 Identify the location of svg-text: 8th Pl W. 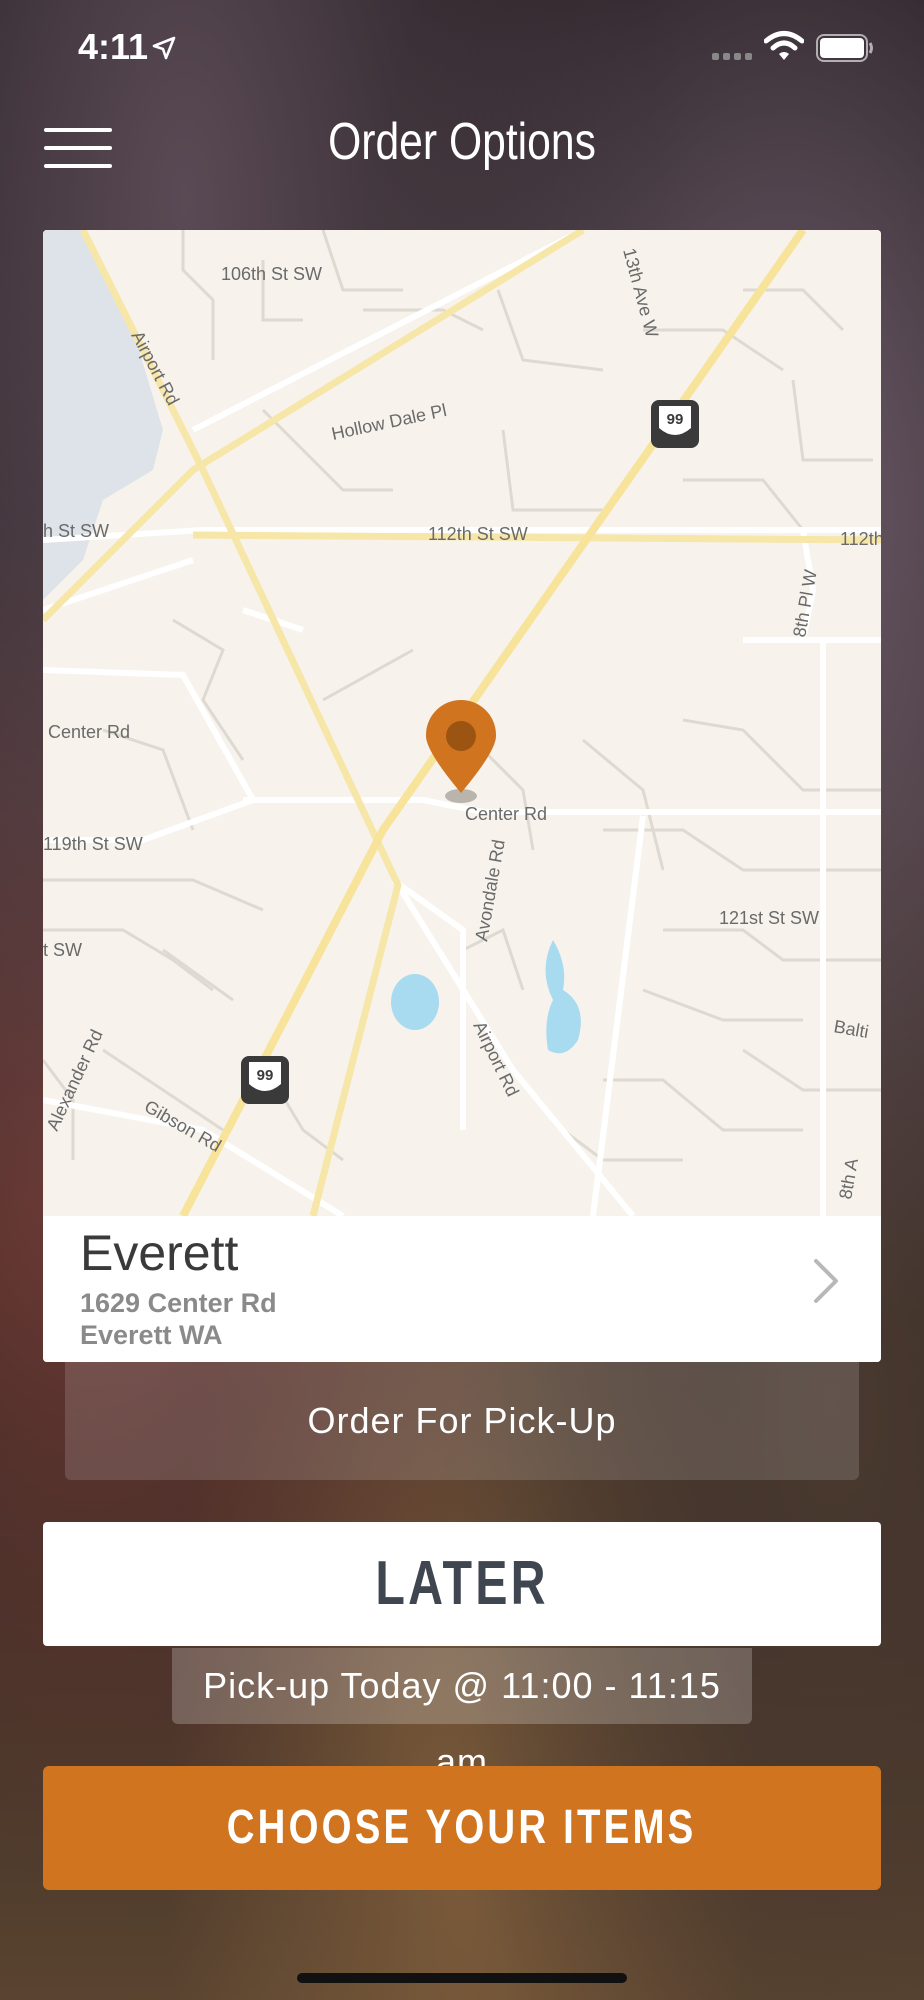
(805, 603).